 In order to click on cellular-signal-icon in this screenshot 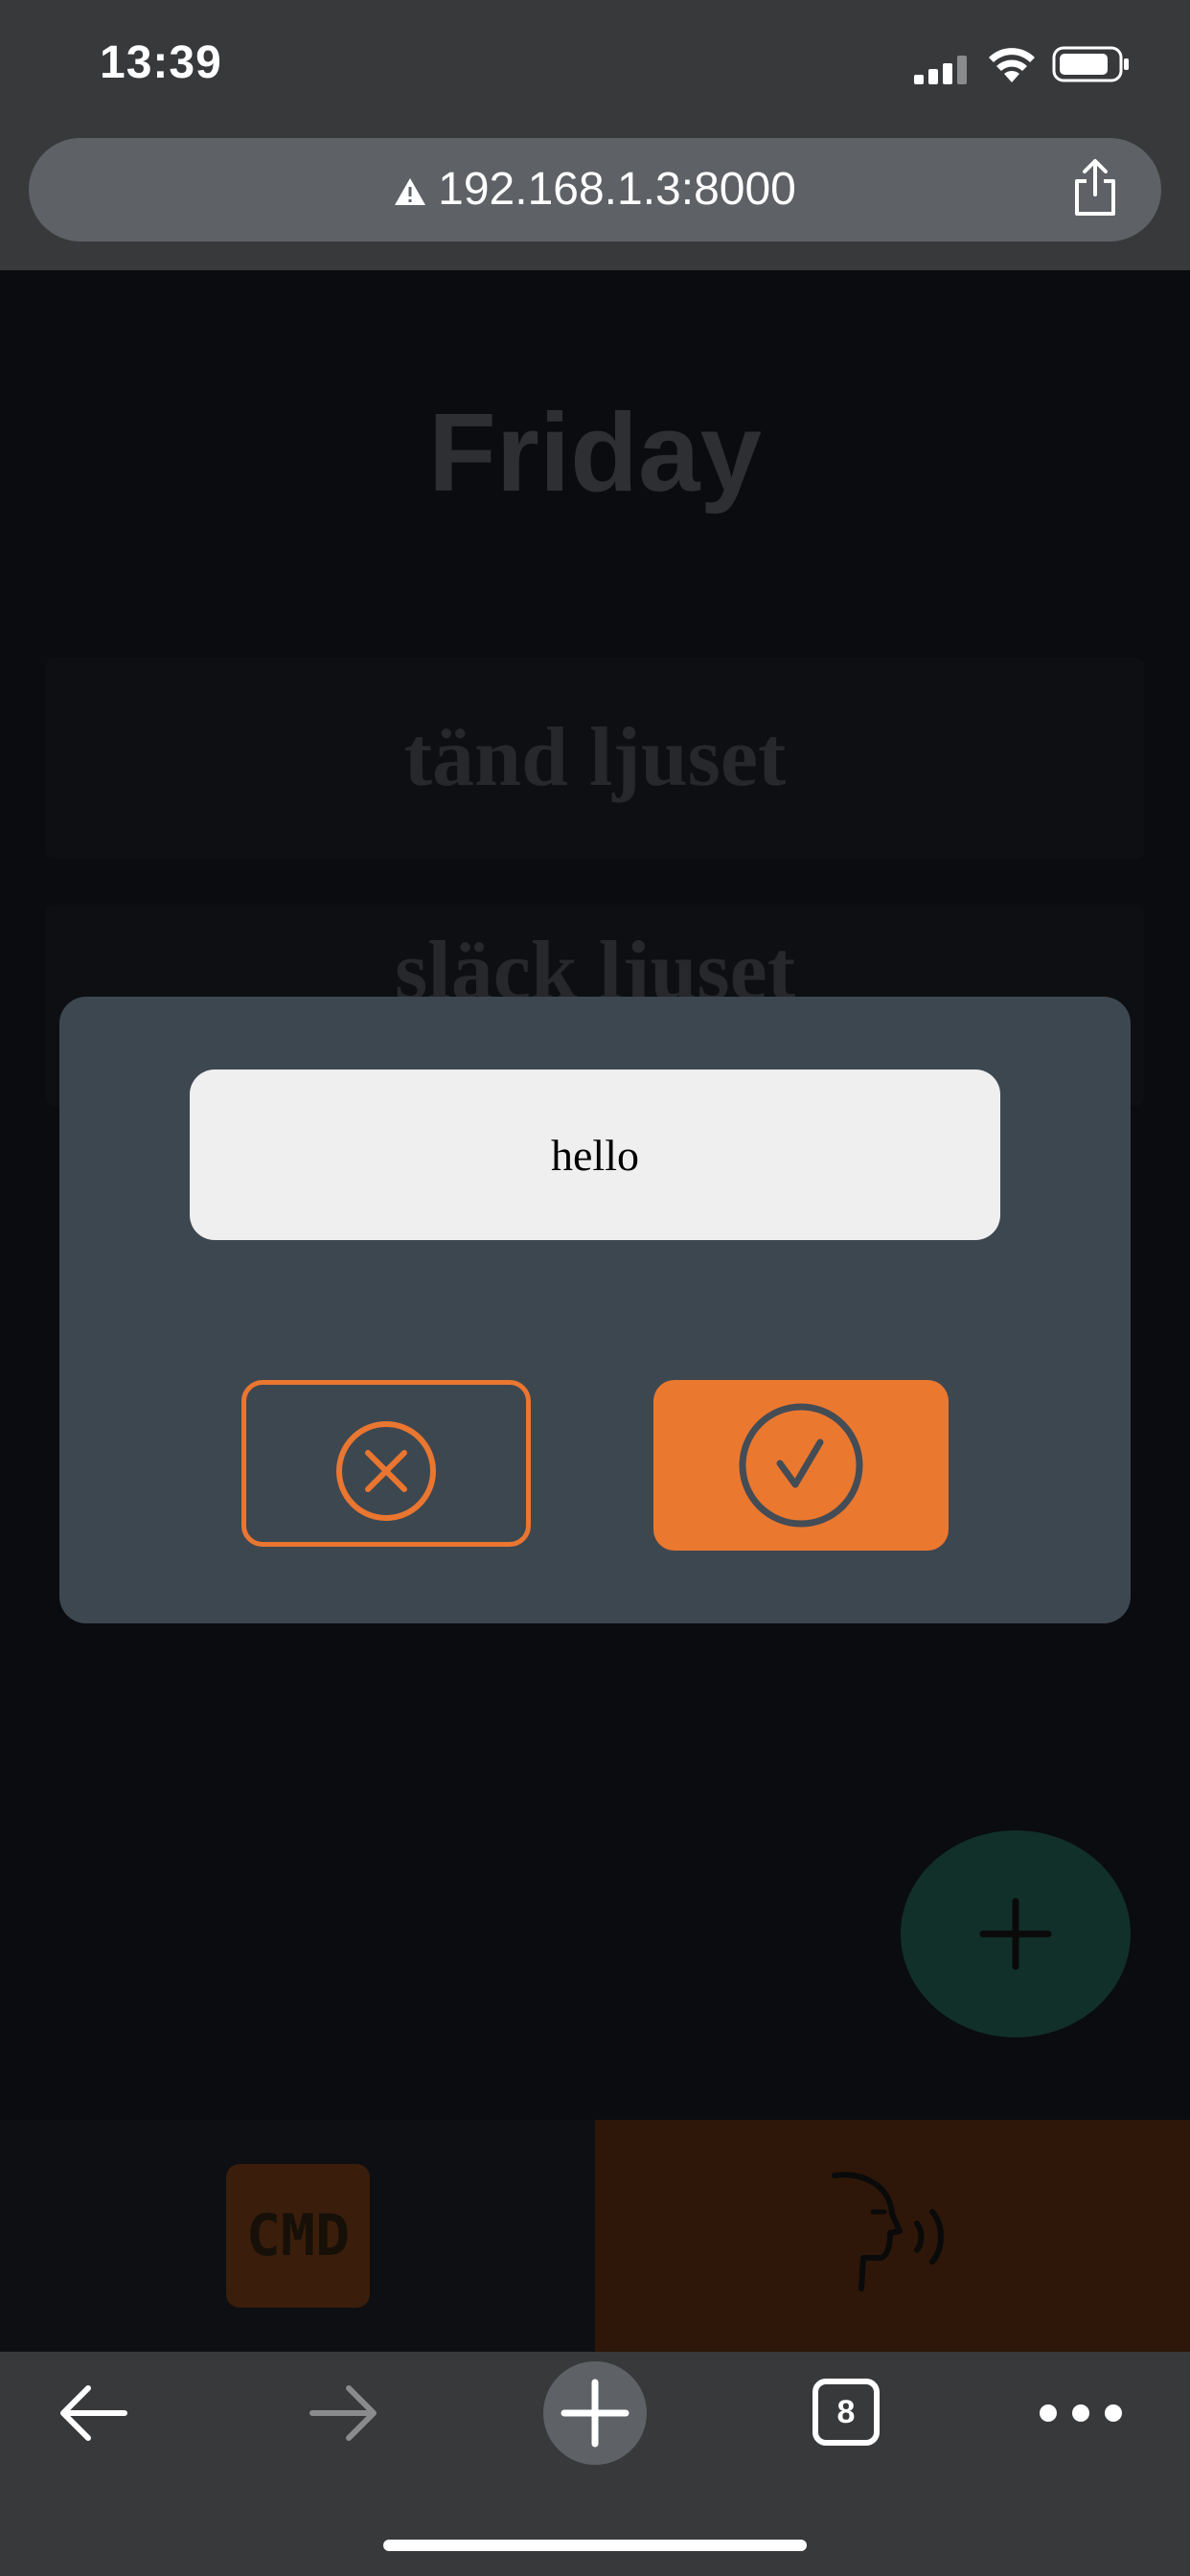, I will do `click(941, 70)`.